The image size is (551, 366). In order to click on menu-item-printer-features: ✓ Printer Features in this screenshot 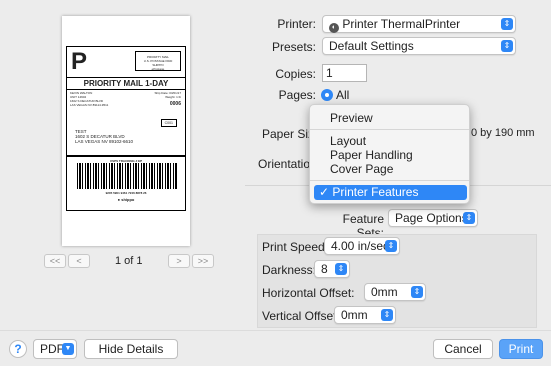, I will do `click(390, 192)`.